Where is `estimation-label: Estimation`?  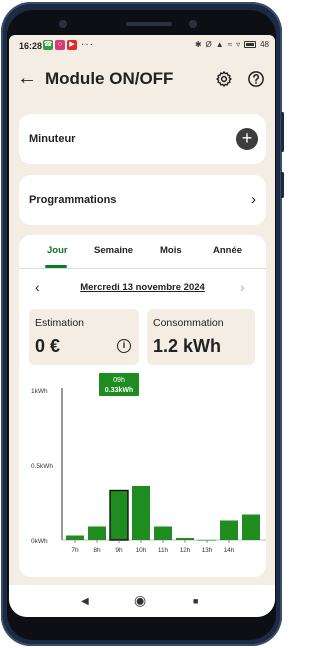 estimation-label: Estimation is located at coordinates (60, 323).